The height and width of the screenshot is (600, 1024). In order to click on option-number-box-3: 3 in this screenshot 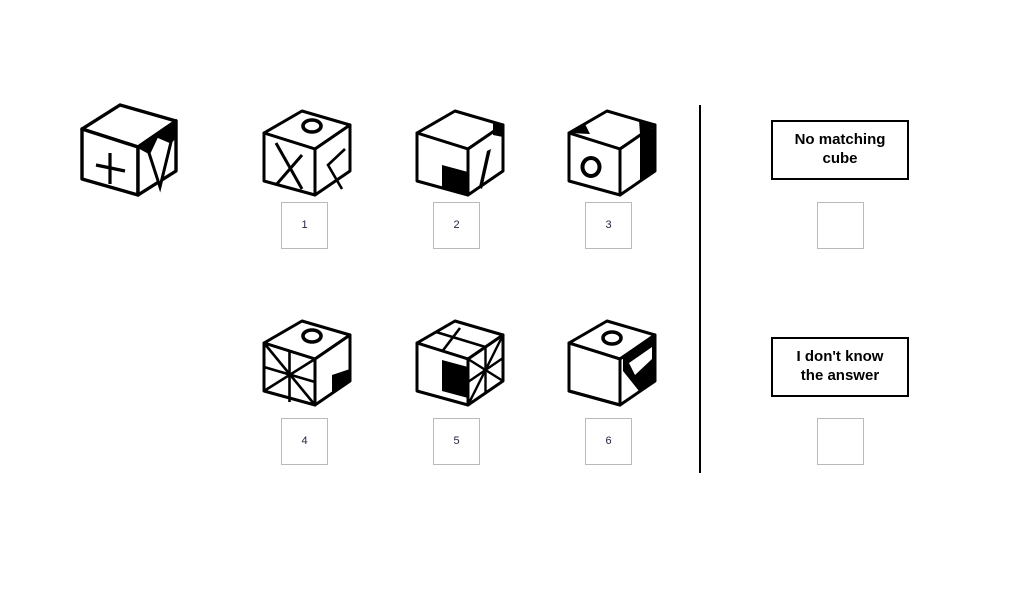, I will do `click(608, 225)`.